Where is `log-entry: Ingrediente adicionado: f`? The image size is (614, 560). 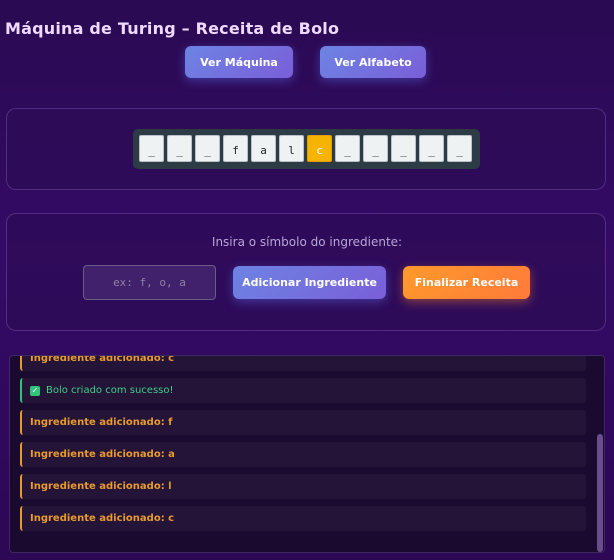 log-entry: Ingrediente adicionado: f is located at coordinates (303, 422).